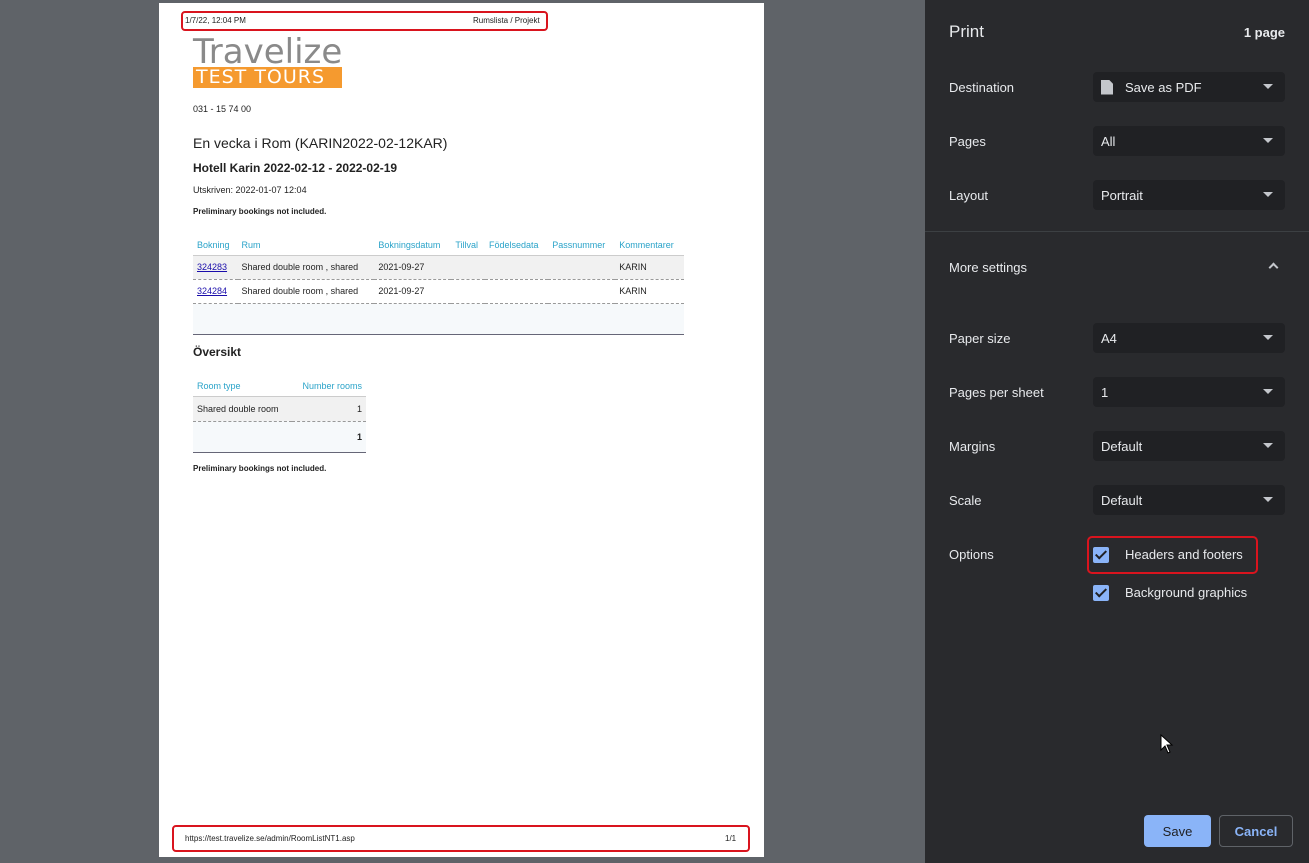 This screenshot has height=863, width=1309. I want to click on table-total-row: 1, so click(279, 437).